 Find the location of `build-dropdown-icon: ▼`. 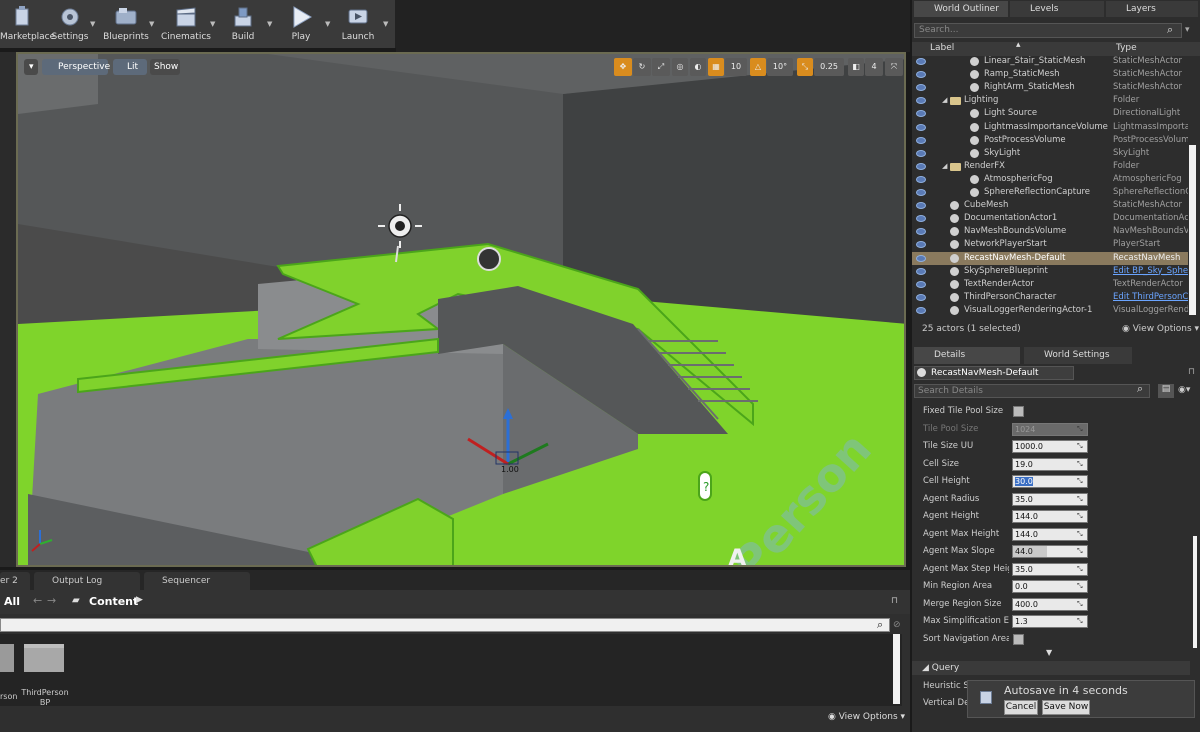

build-dropdown-icon: ▼ is located at coordinates (271, 25).